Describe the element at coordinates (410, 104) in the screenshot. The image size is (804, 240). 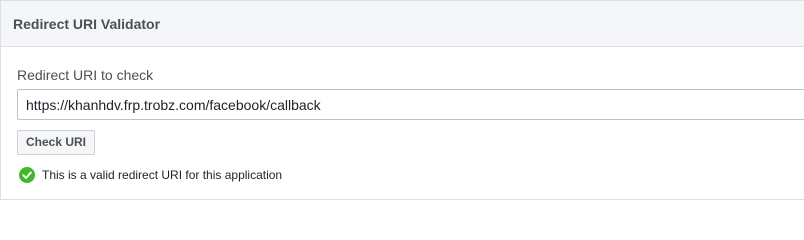
I see `redirect-uri-input` at that location.